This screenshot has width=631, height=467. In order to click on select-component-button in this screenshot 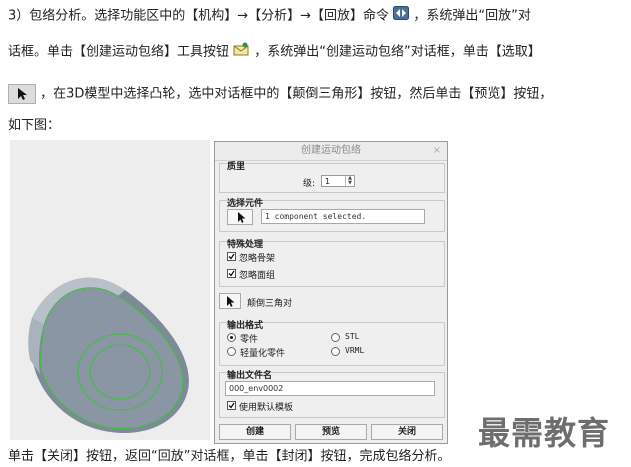, I will do `click(240, 217)`.